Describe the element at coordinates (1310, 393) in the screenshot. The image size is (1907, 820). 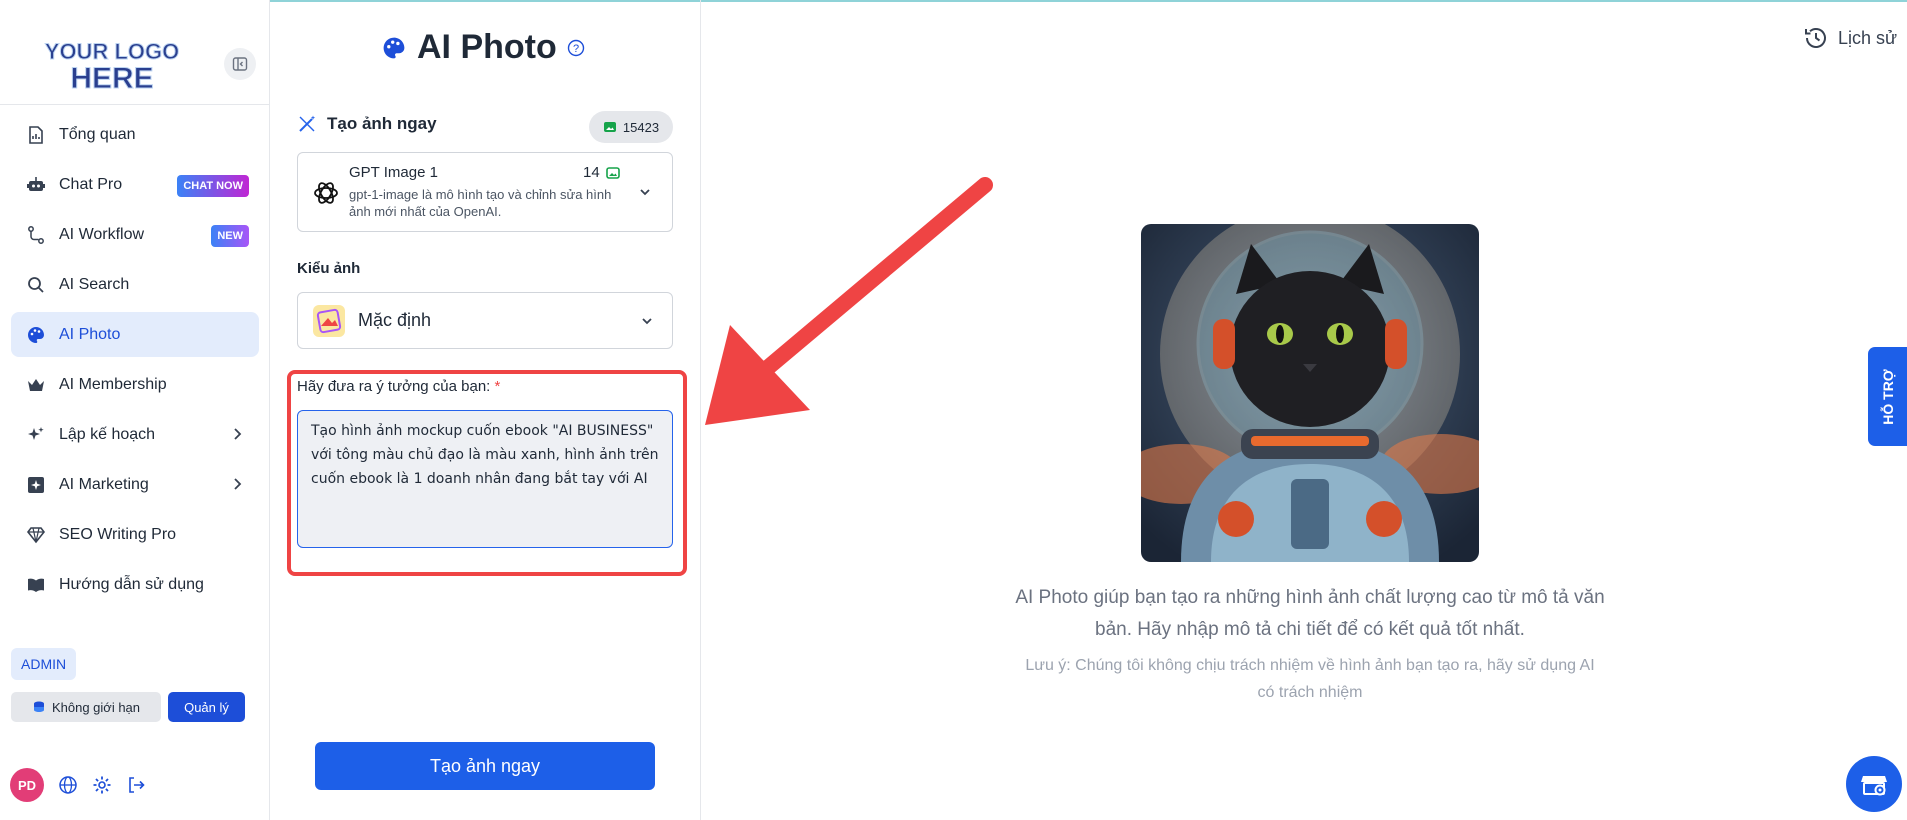
I see `hero-illustration` at that location.